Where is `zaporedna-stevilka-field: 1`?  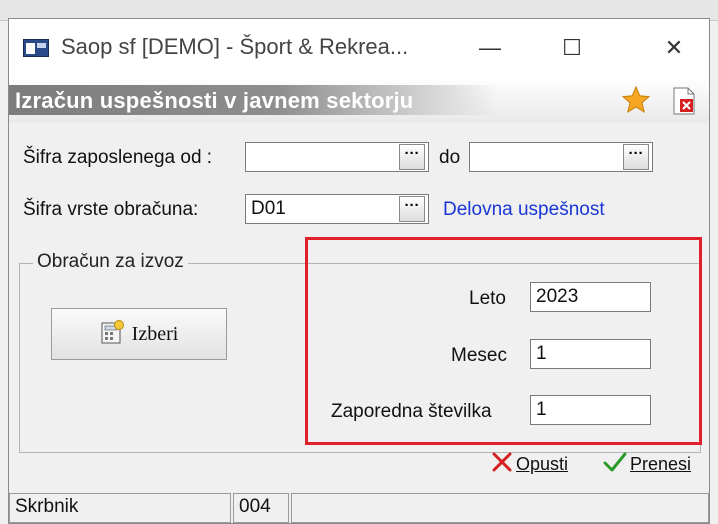 zaporedna-stevilka-field: 1 is located at coordinates (590, 410).